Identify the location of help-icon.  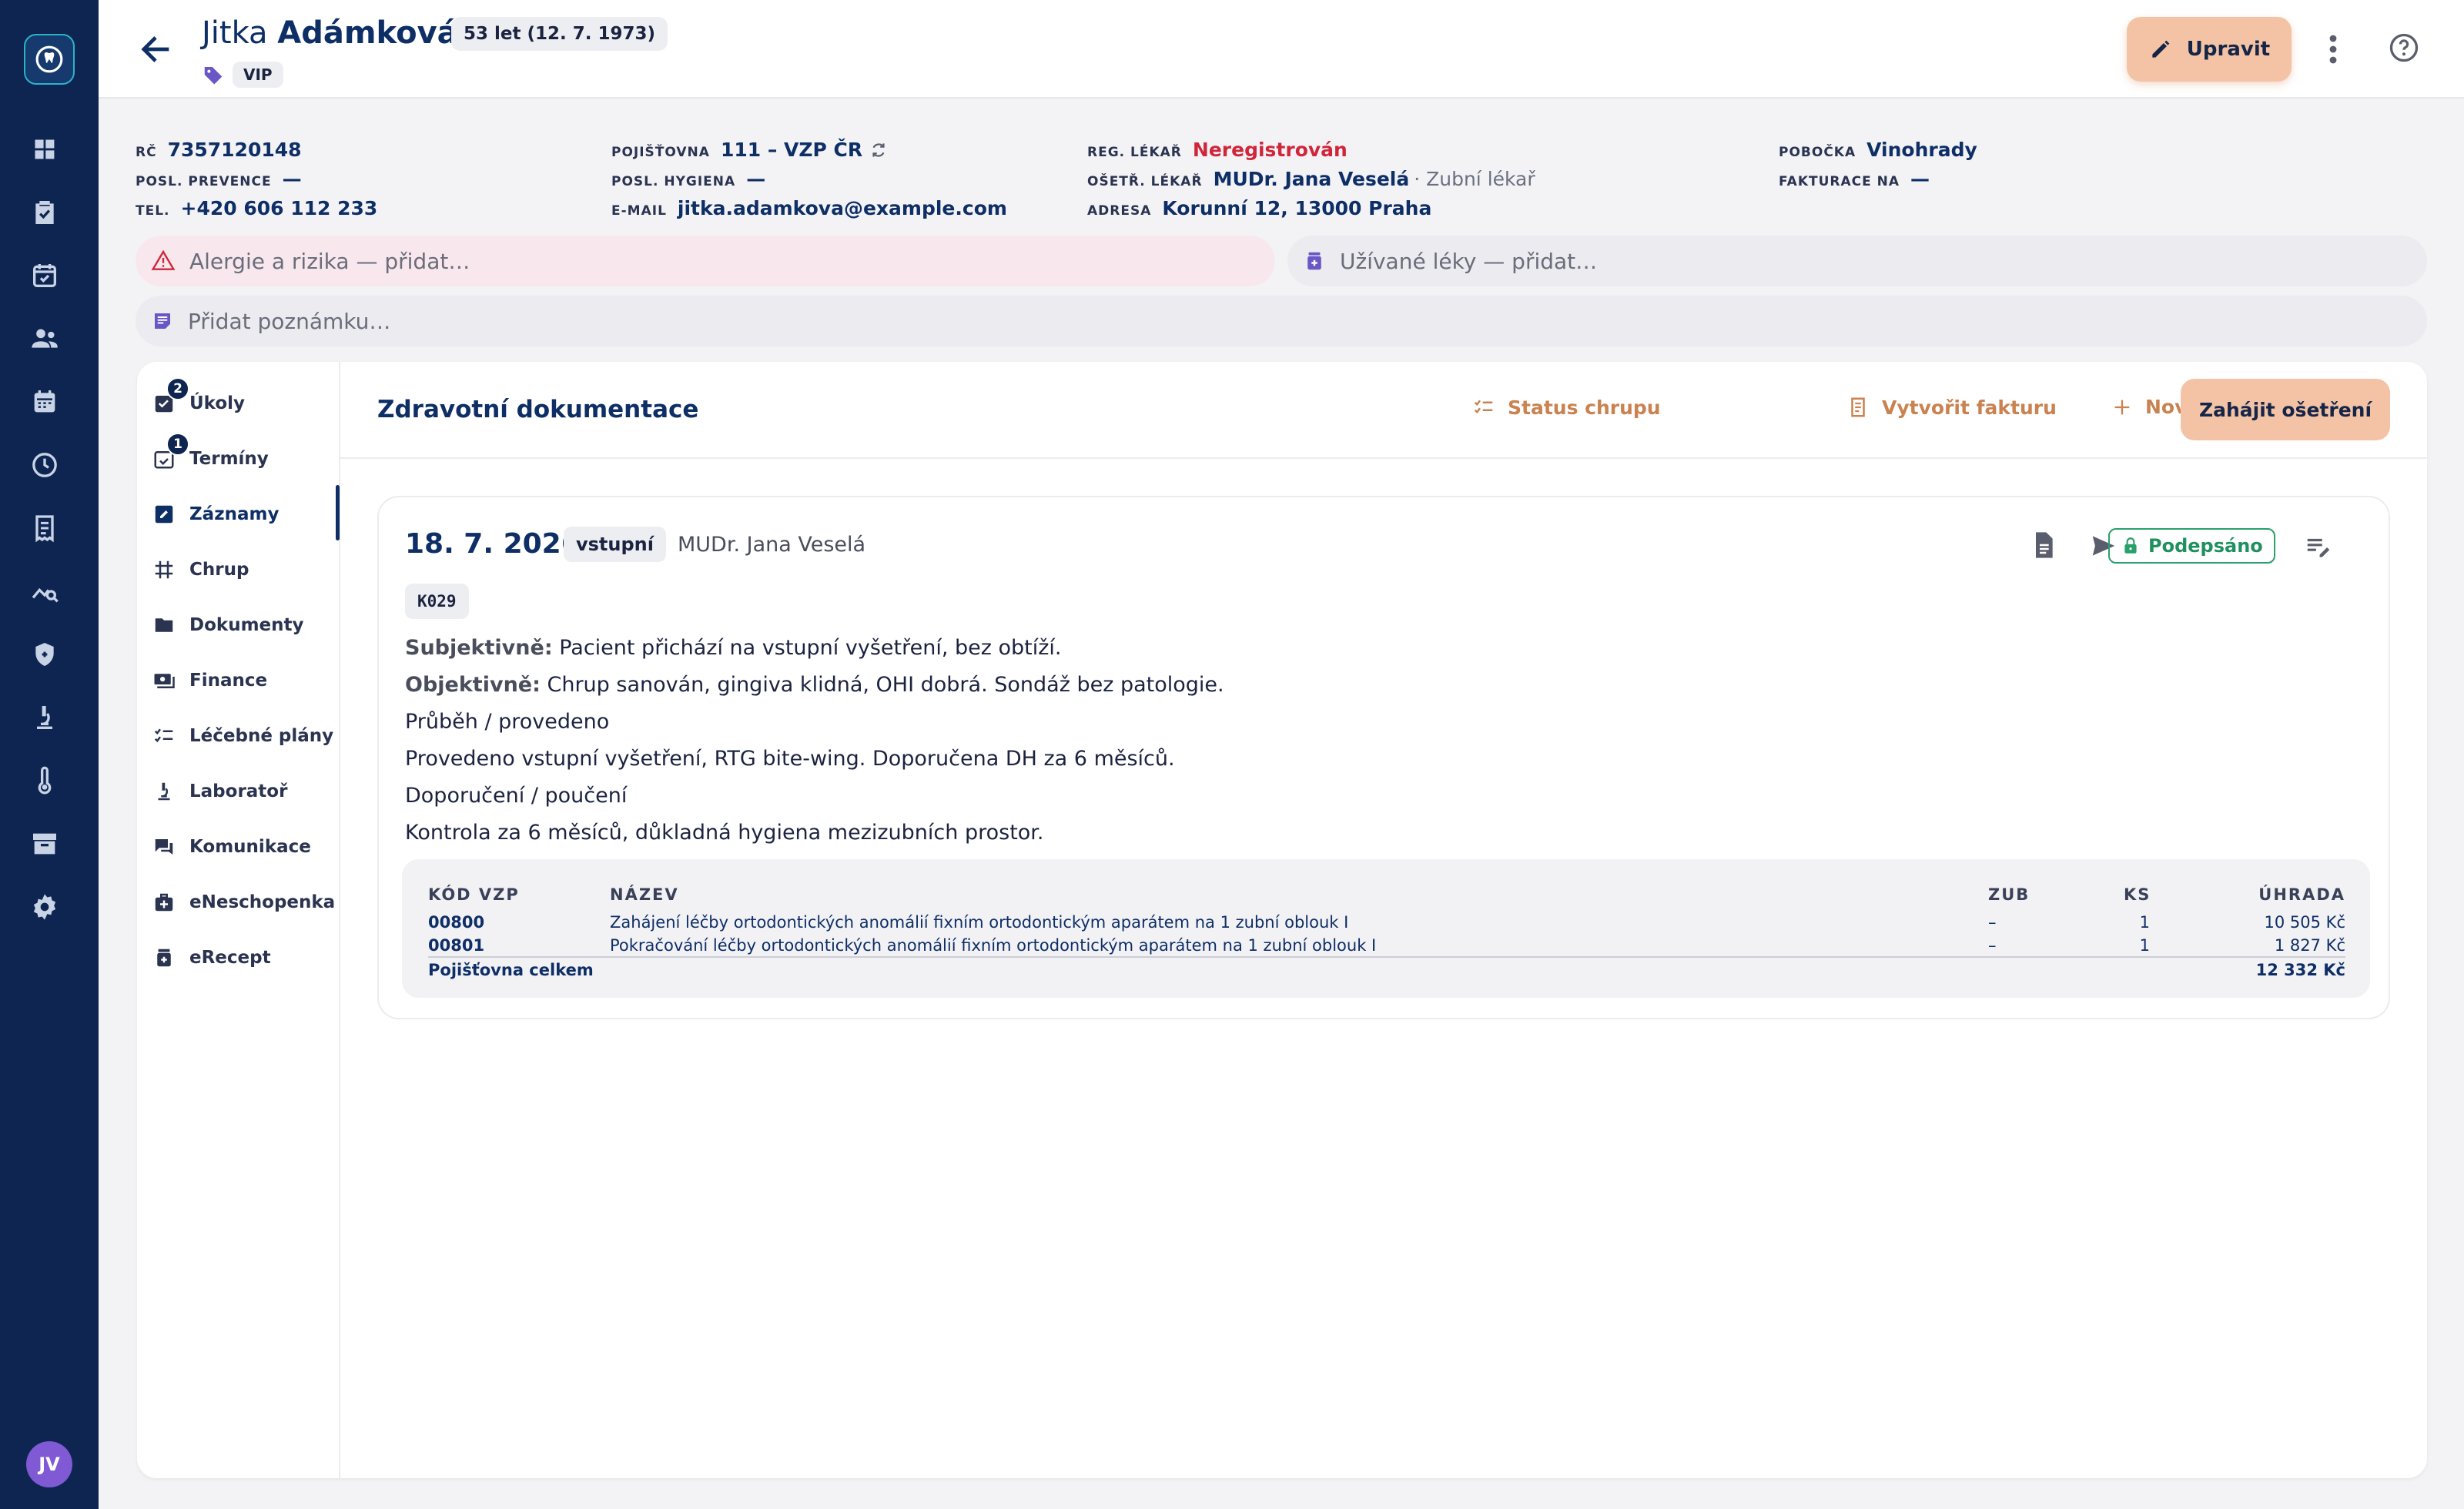
(2404, 49).